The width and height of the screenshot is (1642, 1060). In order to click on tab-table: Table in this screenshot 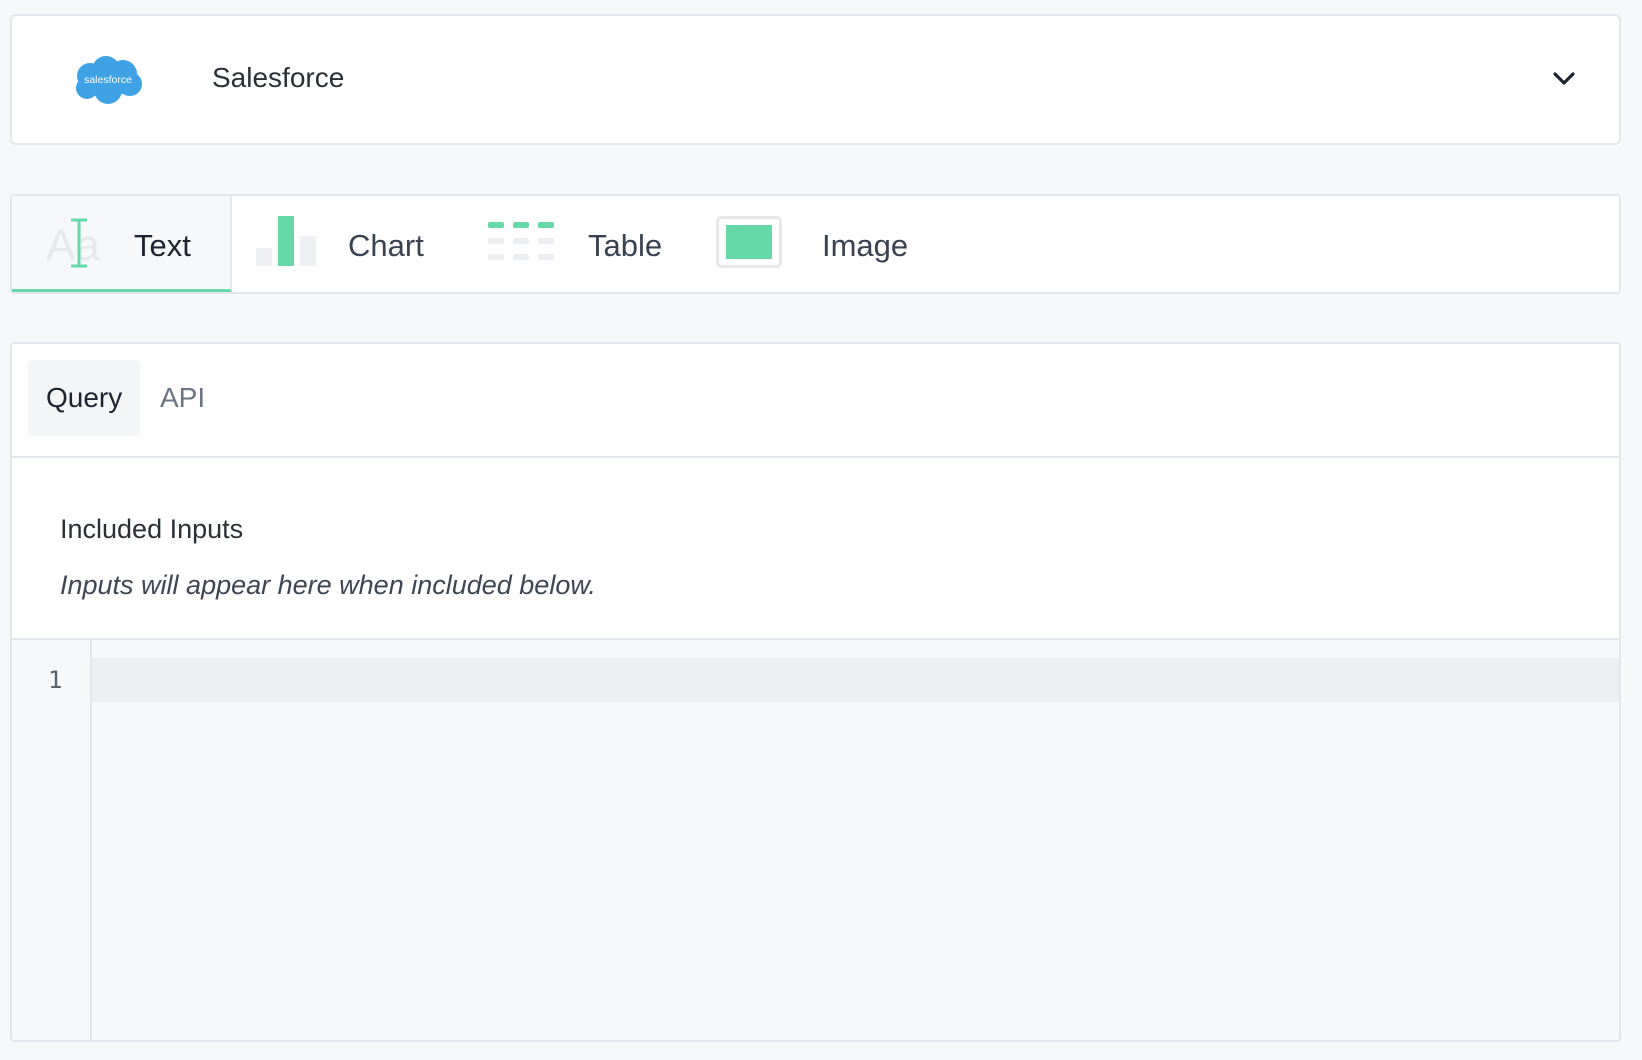, I will do `click(584, 244)`.